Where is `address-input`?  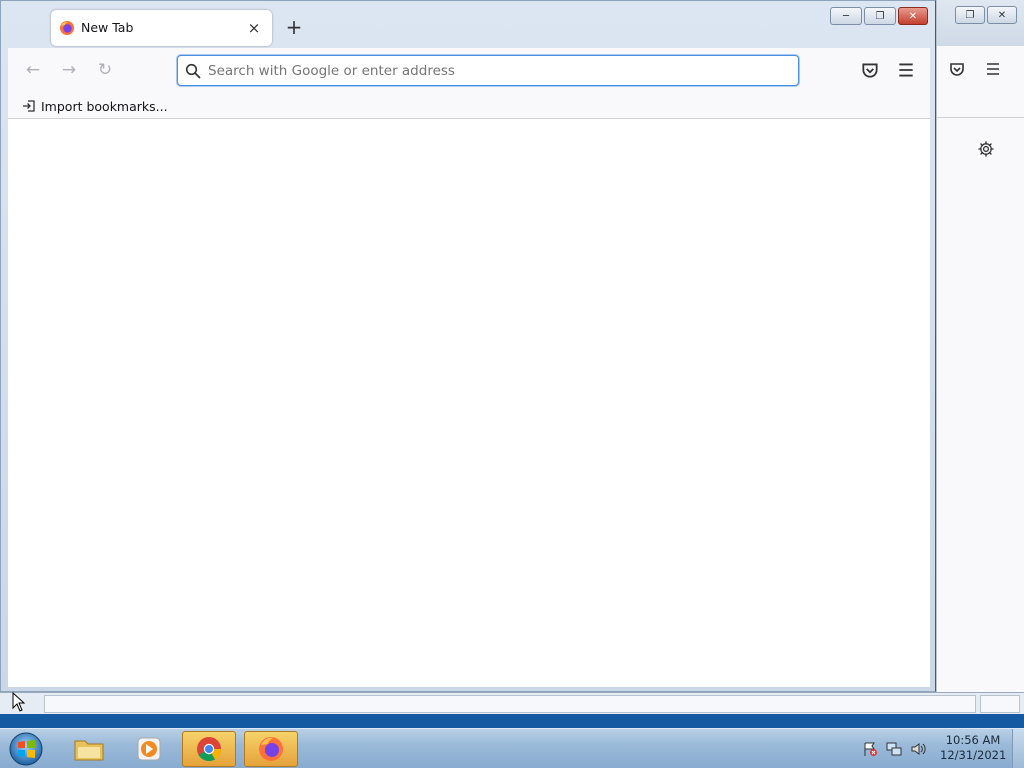 address-input is located at coordinates (498, 71).